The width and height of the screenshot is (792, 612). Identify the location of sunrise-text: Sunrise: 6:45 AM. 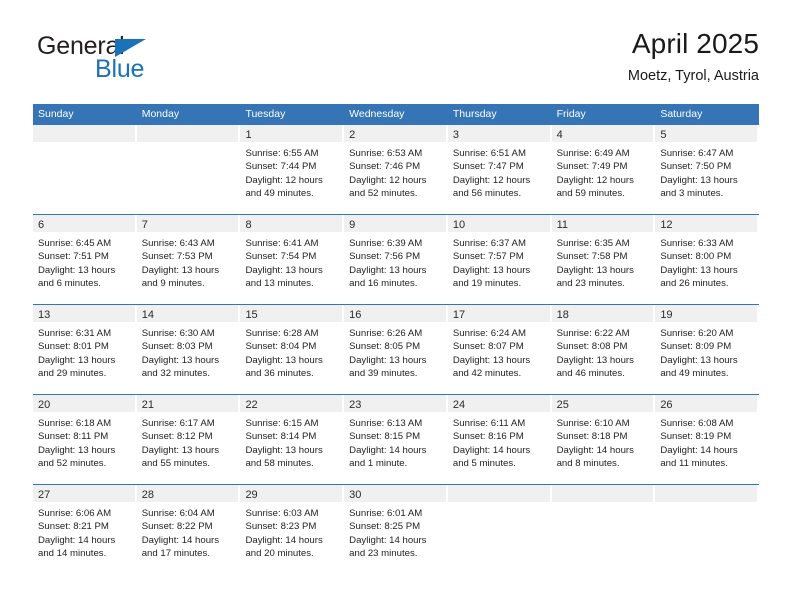
(75, 243).